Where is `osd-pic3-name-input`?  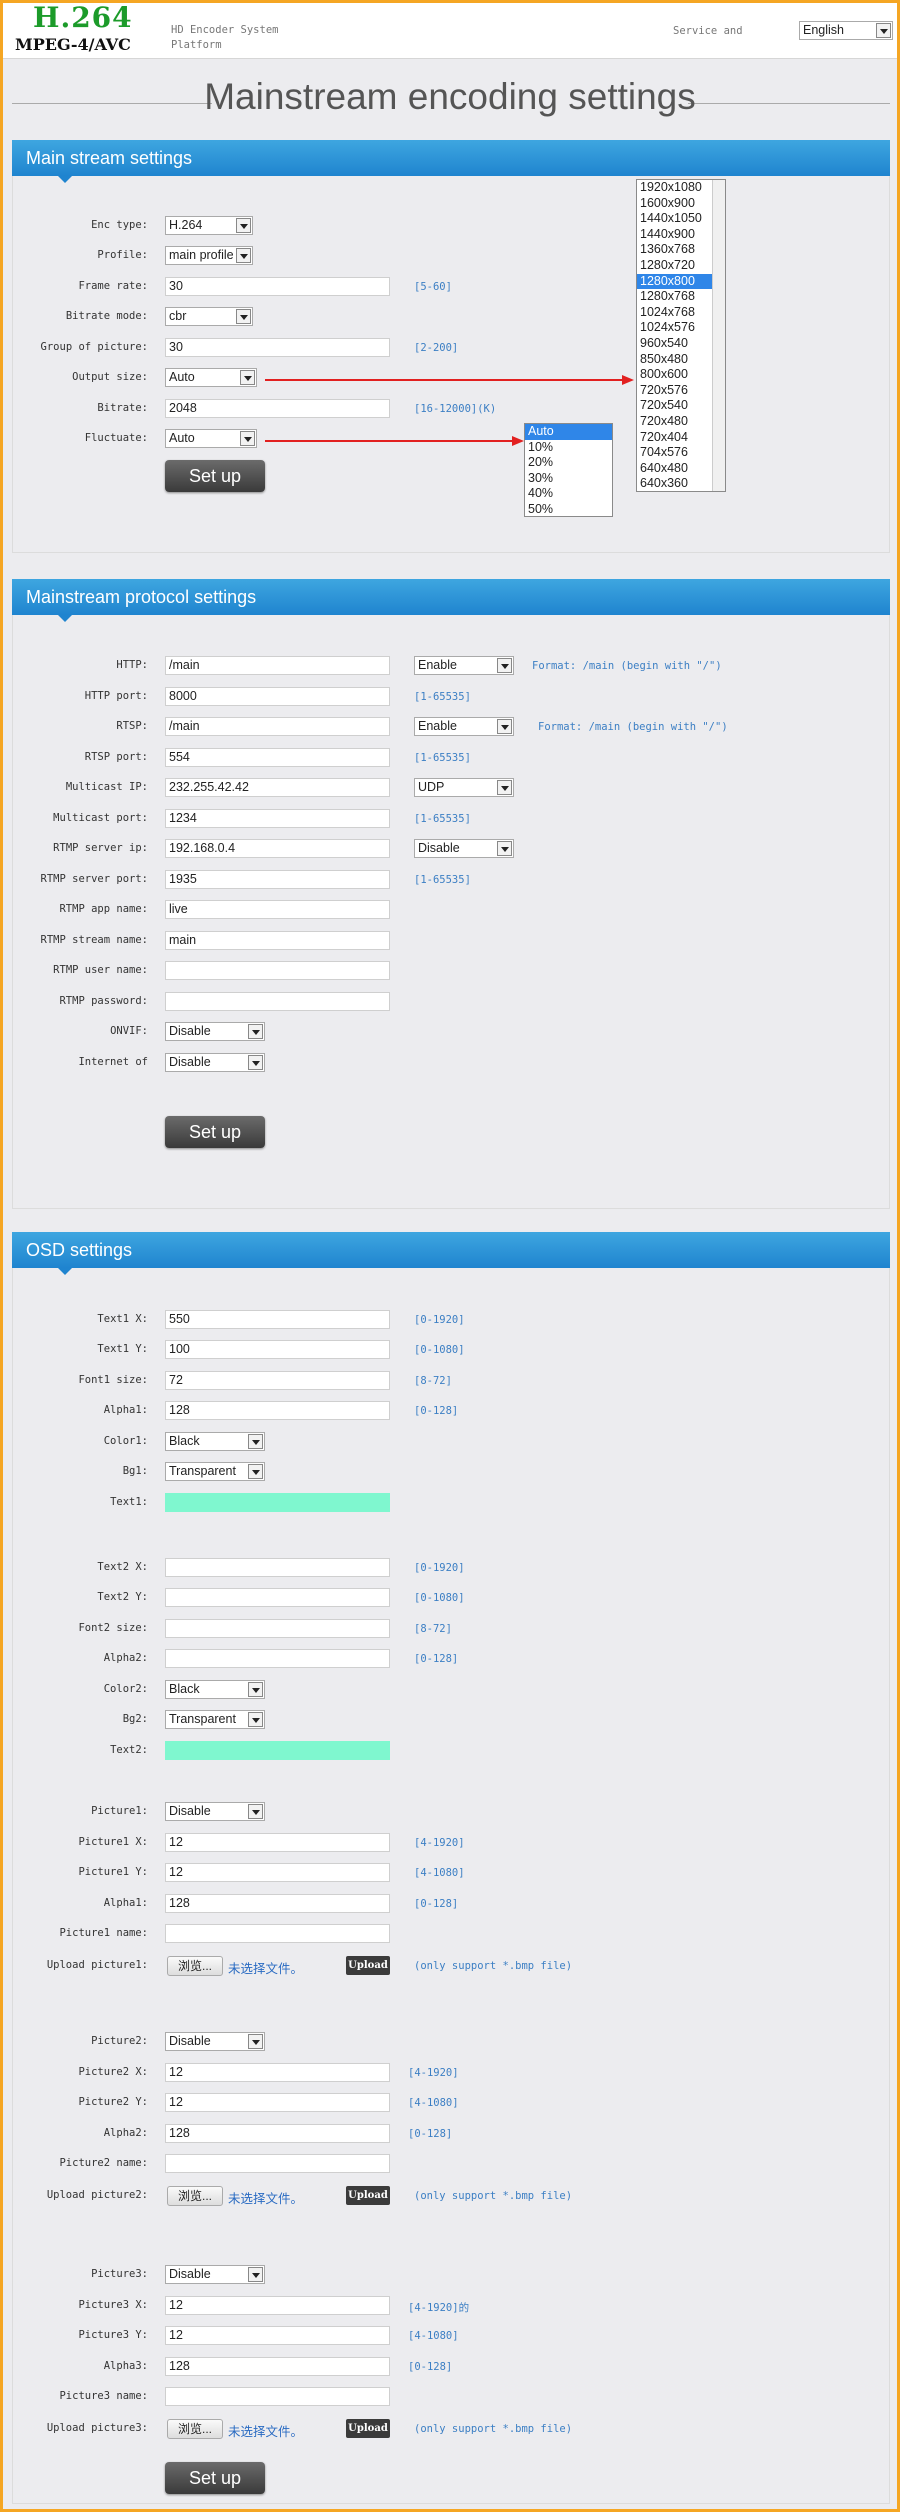 osd-pic3-name-input is located at coordinates (277, 2396).